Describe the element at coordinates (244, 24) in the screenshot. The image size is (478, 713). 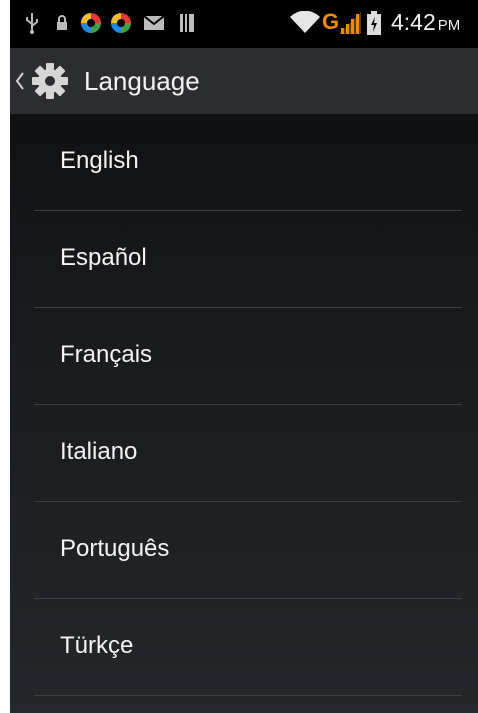
I see `status-bar: G 4:42 PM` at that location.